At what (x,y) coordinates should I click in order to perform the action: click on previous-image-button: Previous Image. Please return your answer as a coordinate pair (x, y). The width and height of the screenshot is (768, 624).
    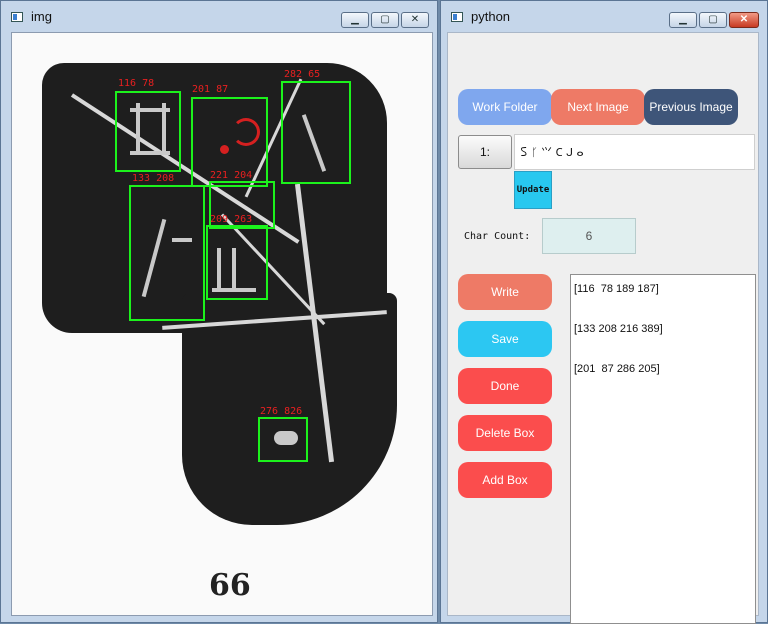
    Looking at the image, I should click on (691, 107).